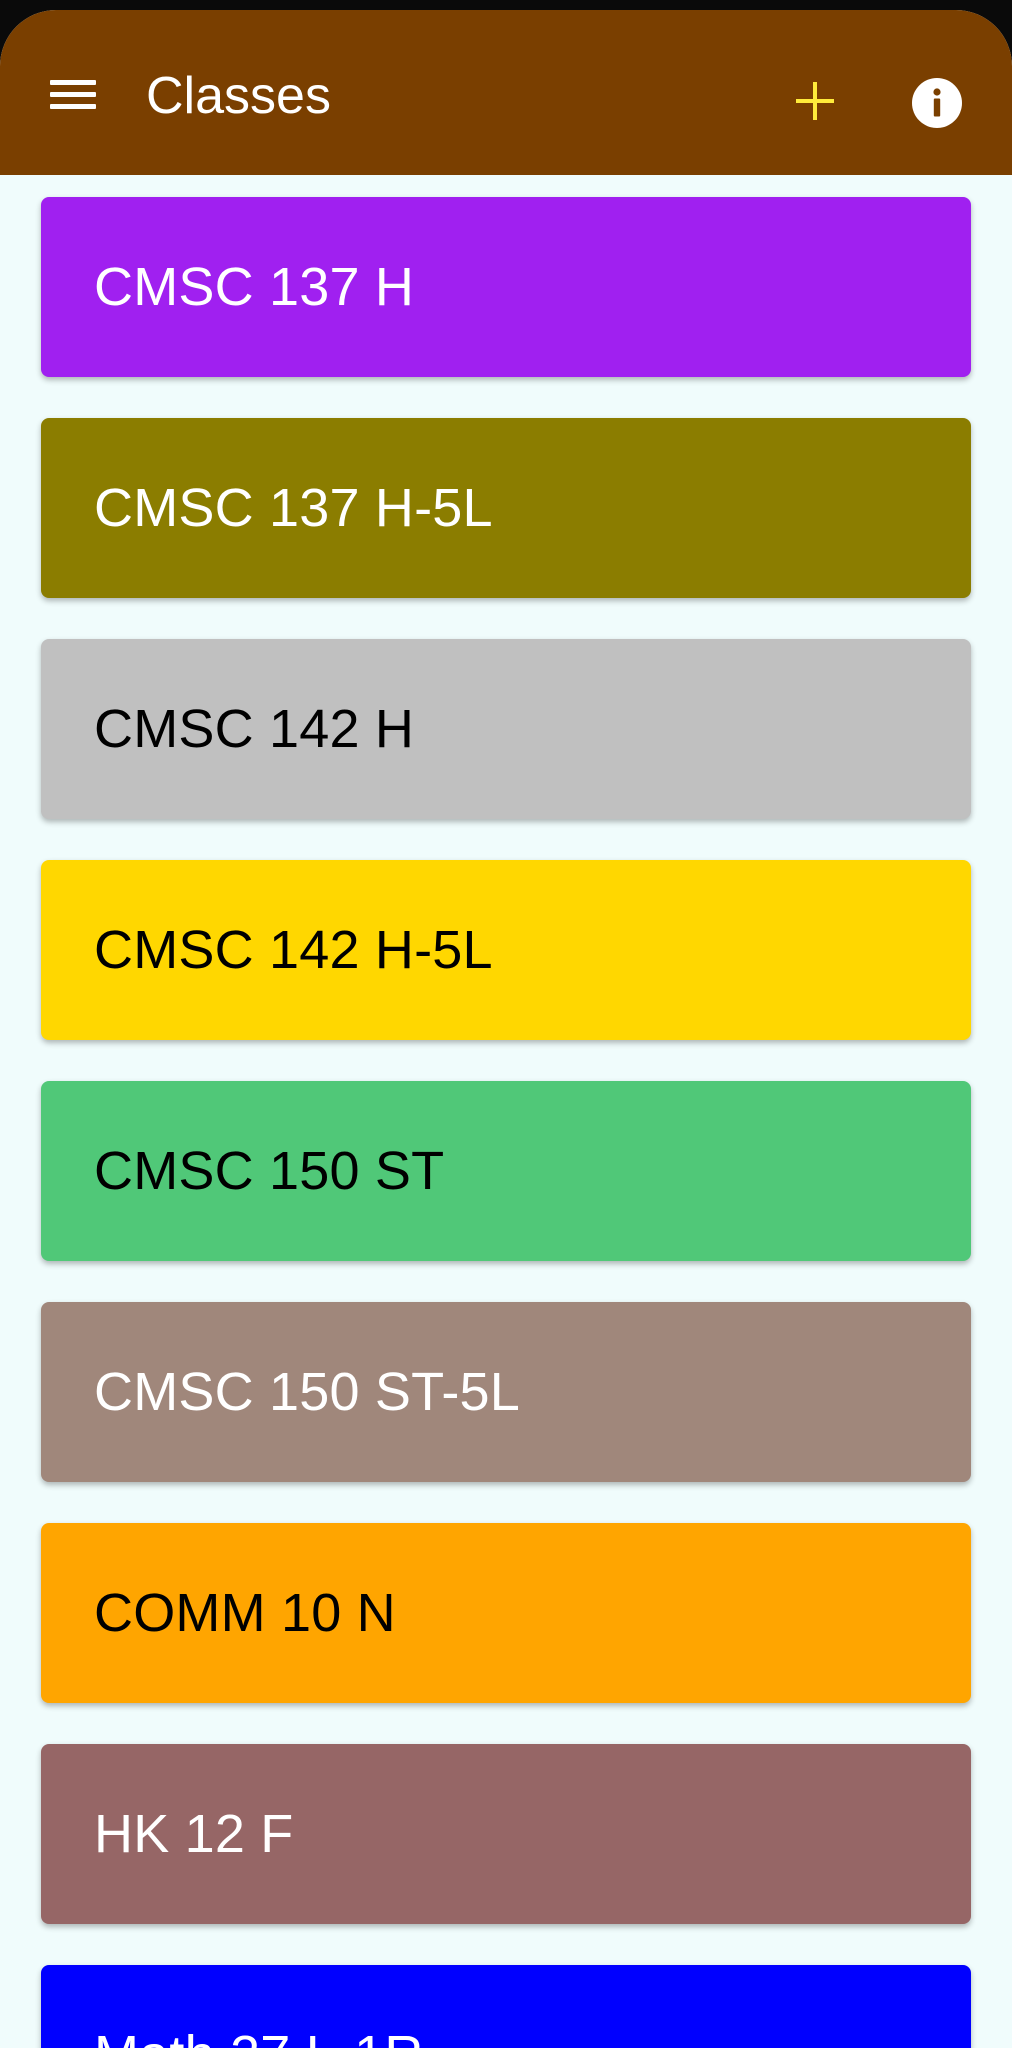 The image size is (1012, 2048). What do you see at coordinates (293, 950) in the screenshot?
I see `class-card-label: CMSC 142 H-5L` at bounding box center [293, 950].